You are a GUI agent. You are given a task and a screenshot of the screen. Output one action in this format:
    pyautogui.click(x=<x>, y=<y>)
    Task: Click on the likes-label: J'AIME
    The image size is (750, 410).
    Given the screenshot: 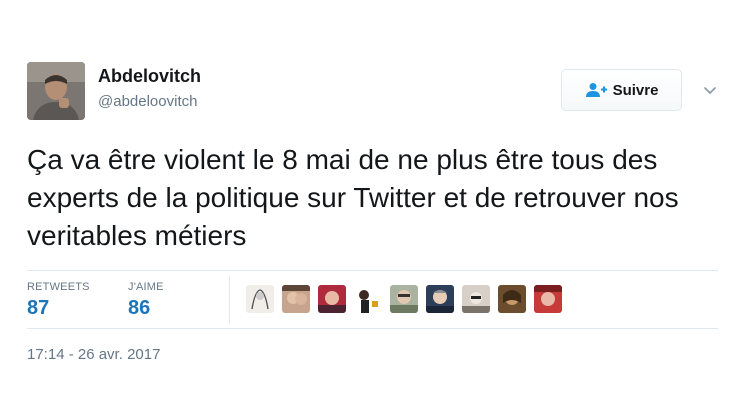 What is the action you would take?
    pyautogui.click(x=146, y=287)
    